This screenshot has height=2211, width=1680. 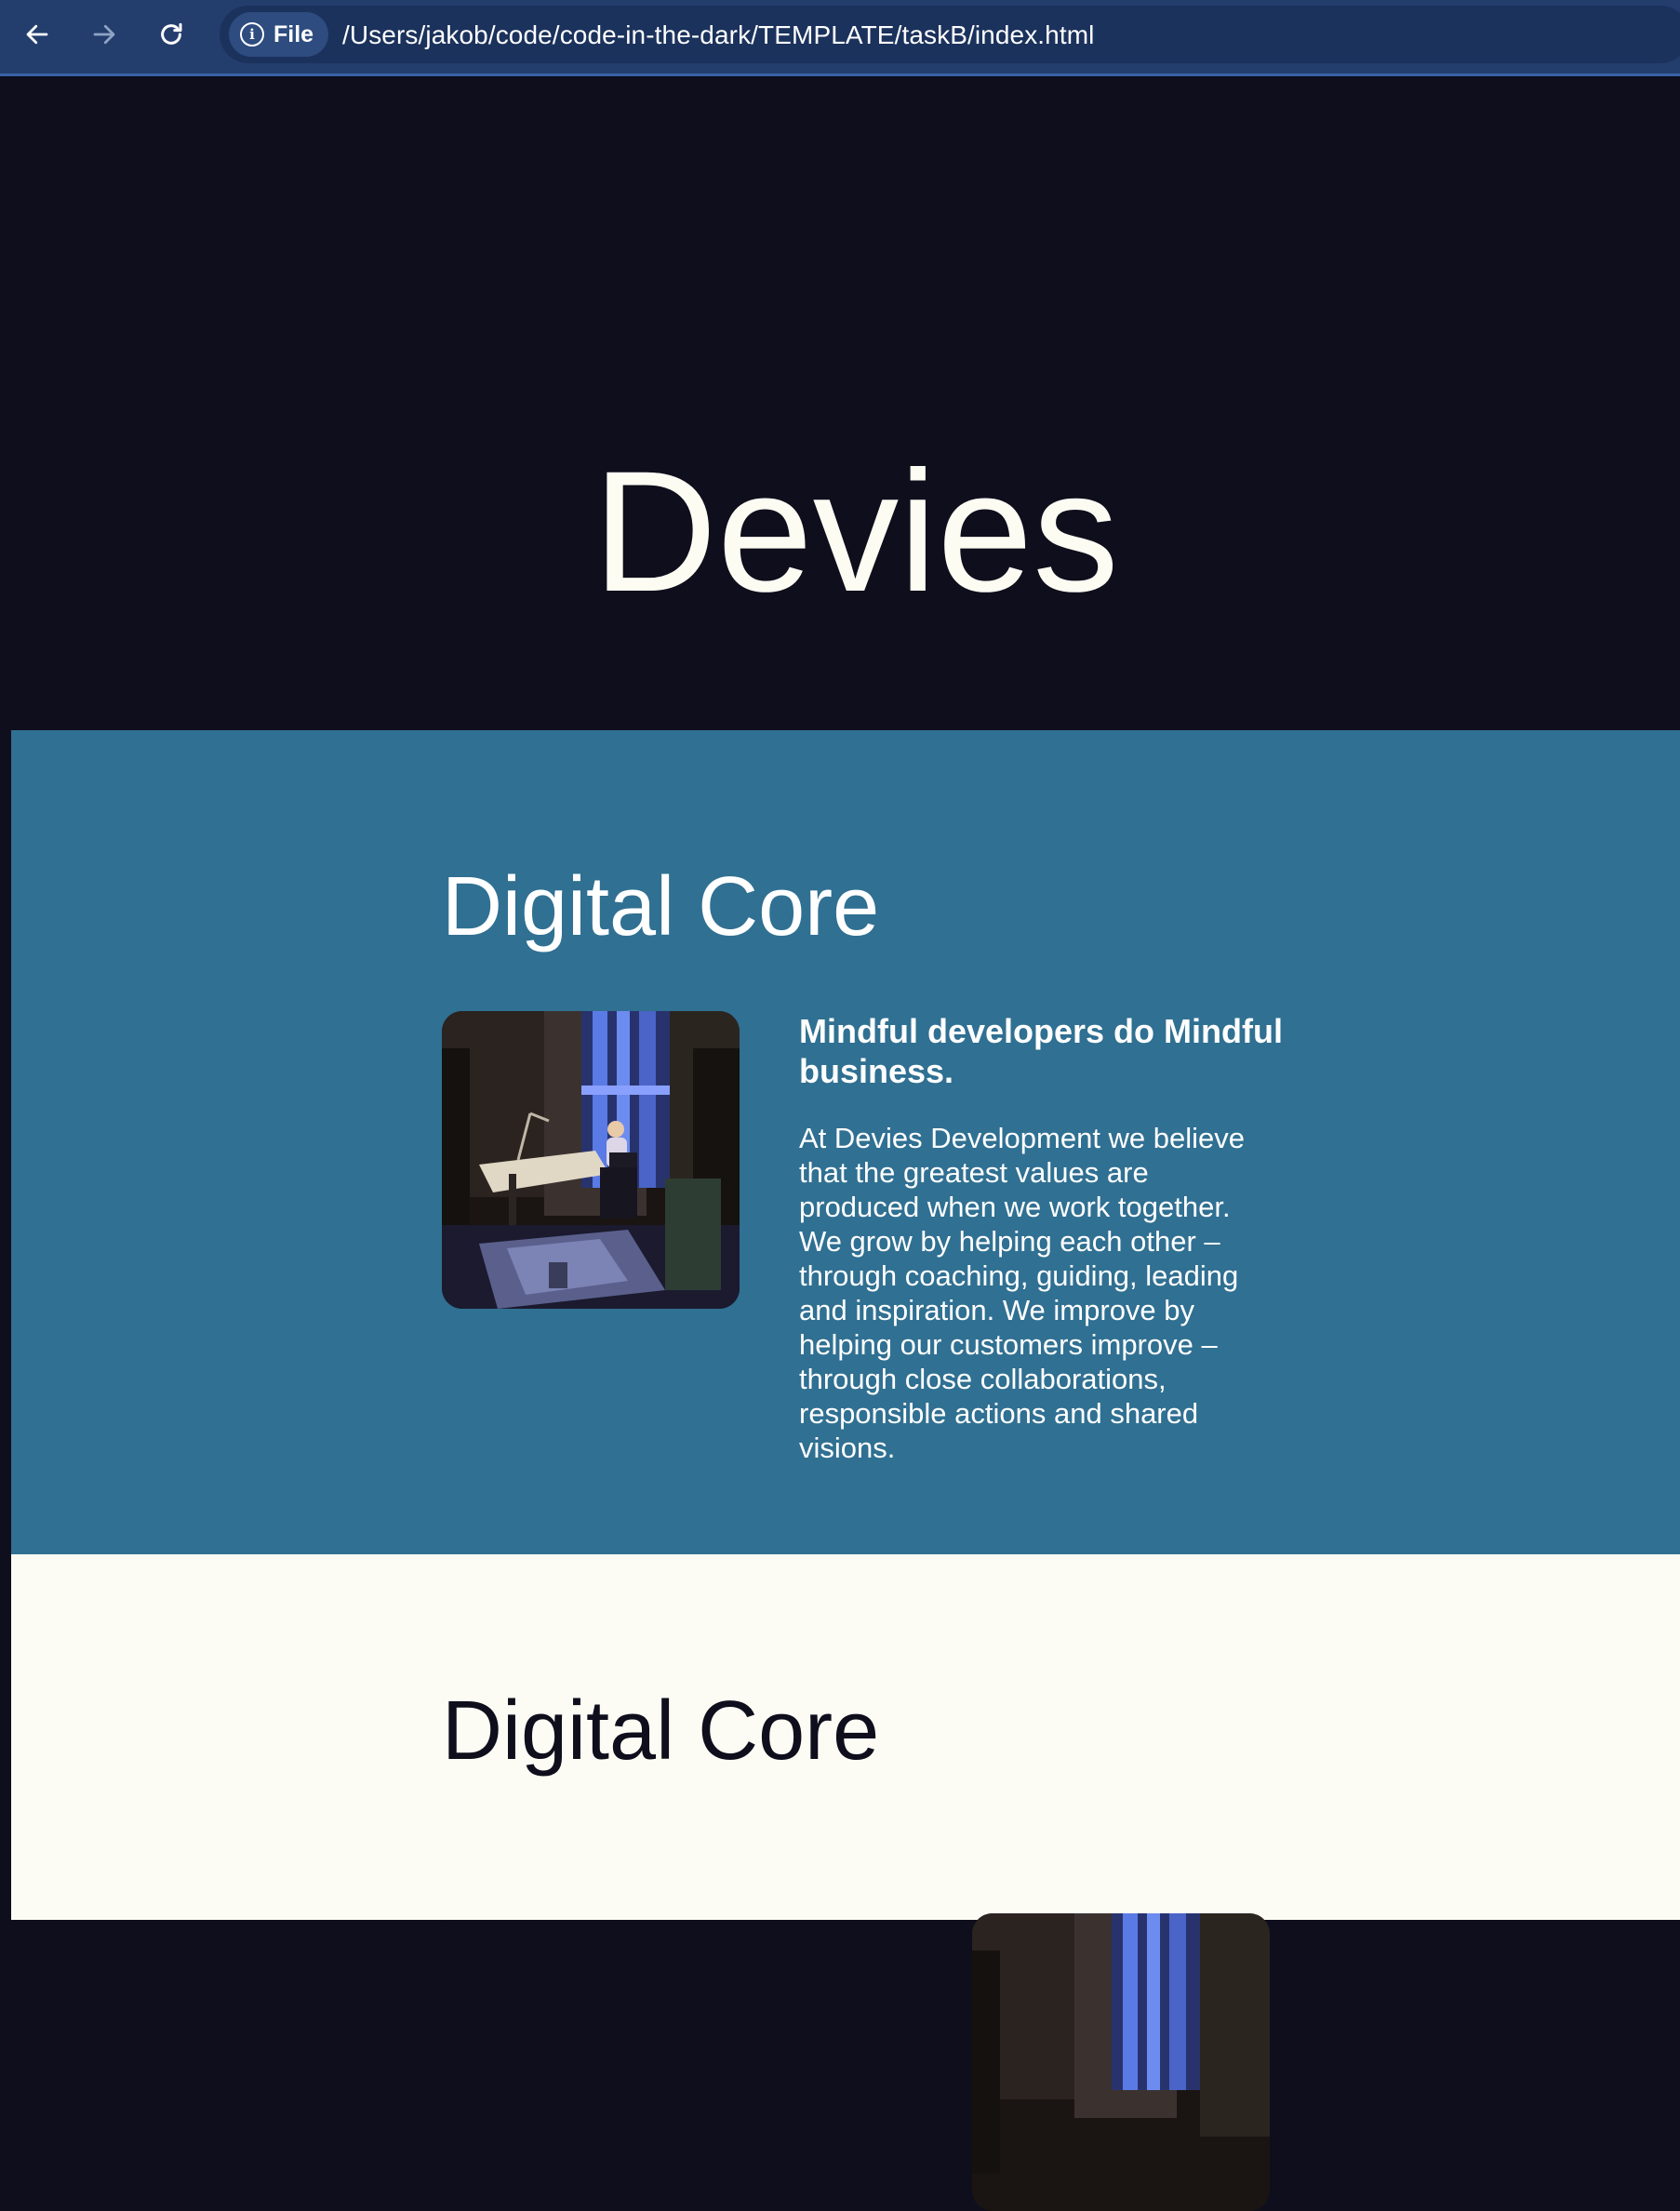 I want to click on forward-button, so click(x=104, y=35).